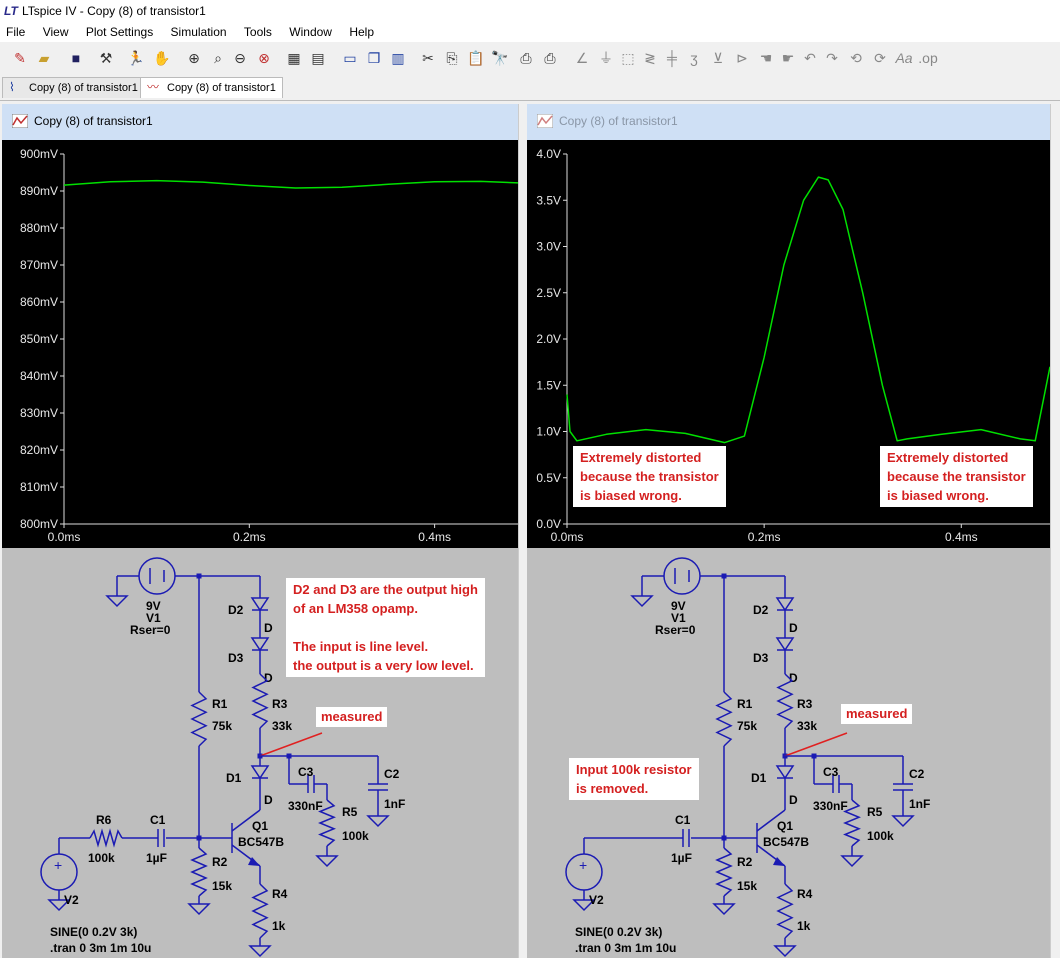 Image resolution: width=1060 pixels, height=958 pixels. What do you see at coordinates (650, 58) in the screenshot?
I see `resistor-icon: ≷` at bounding box center [650, 58].